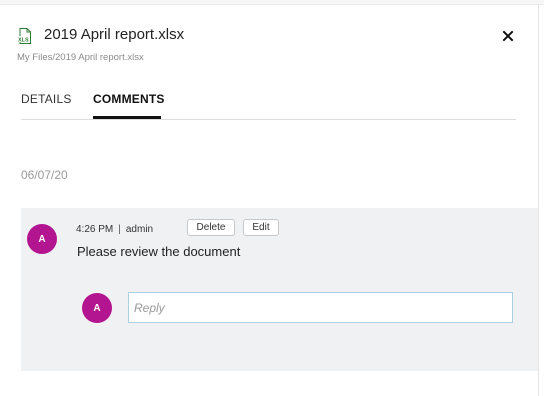 This screenshot has height=396, width=544. Describe the element at coordinates (261, 227) in the screenshot. I see `edit-comment-button: Edit` at that location.